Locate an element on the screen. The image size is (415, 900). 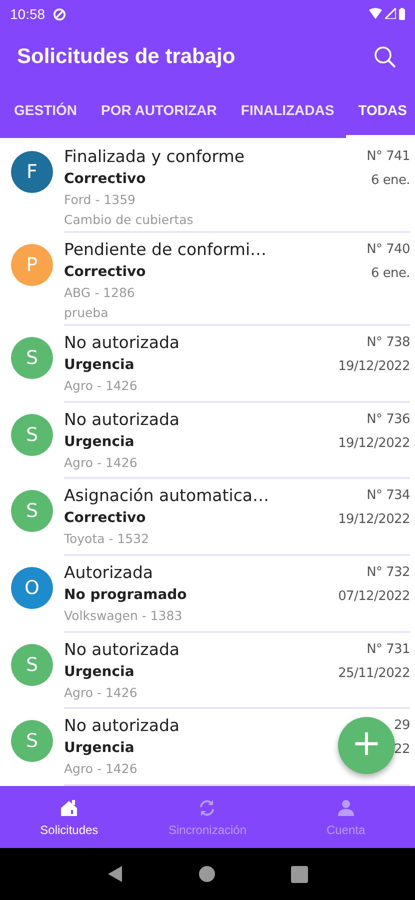
signal-icon is located at coordinates (390, 13).